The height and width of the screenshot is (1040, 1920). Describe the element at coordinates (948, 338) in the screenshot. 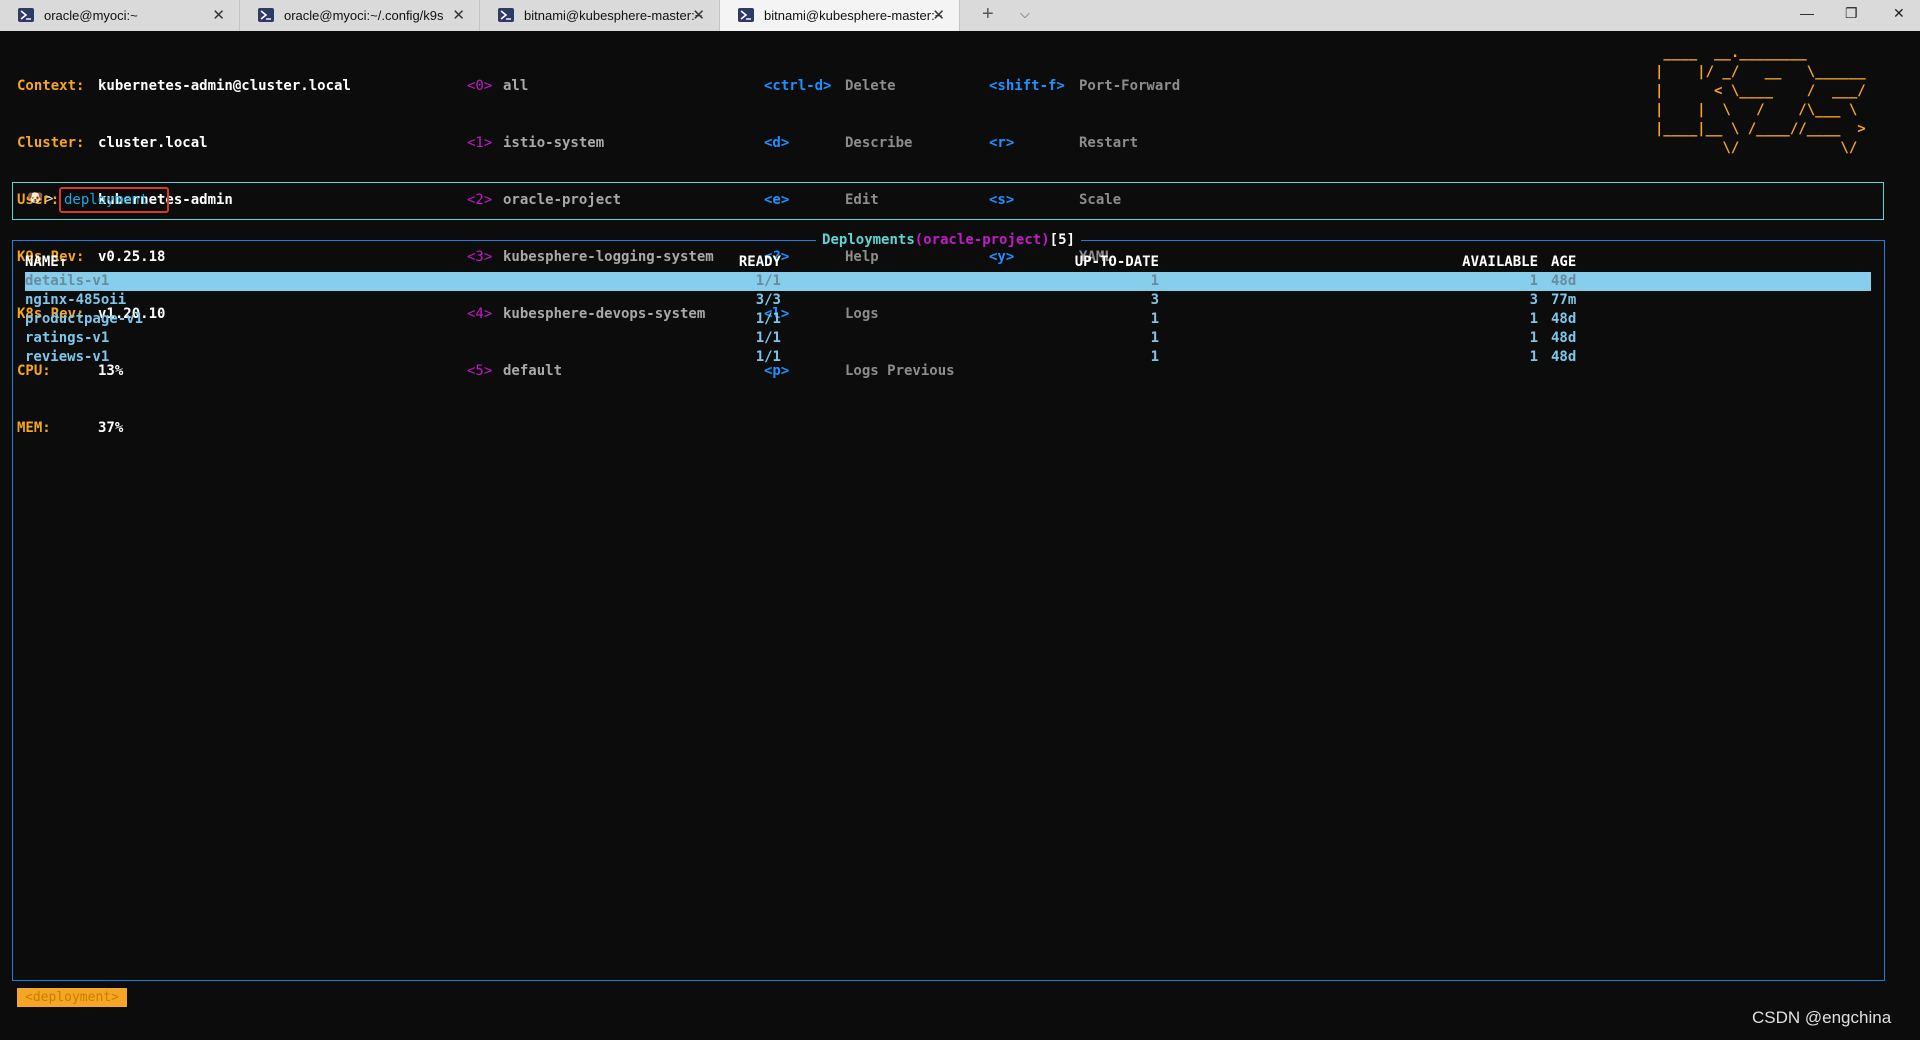

I see `table-row: ratings-v1 1/1 1 1 48d` at that location.